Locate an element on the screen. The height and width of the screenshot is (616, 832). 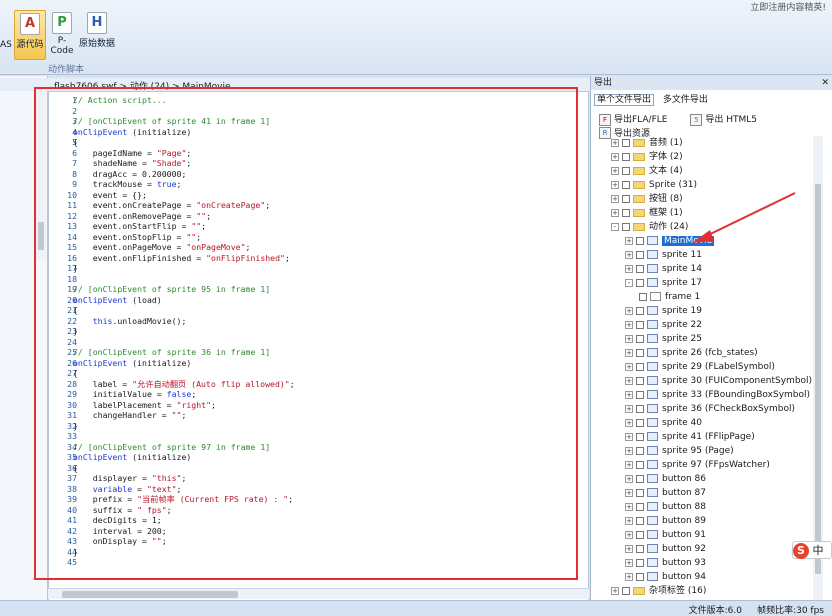
tree-item: + button 89 is located at coordinates (665, 521).